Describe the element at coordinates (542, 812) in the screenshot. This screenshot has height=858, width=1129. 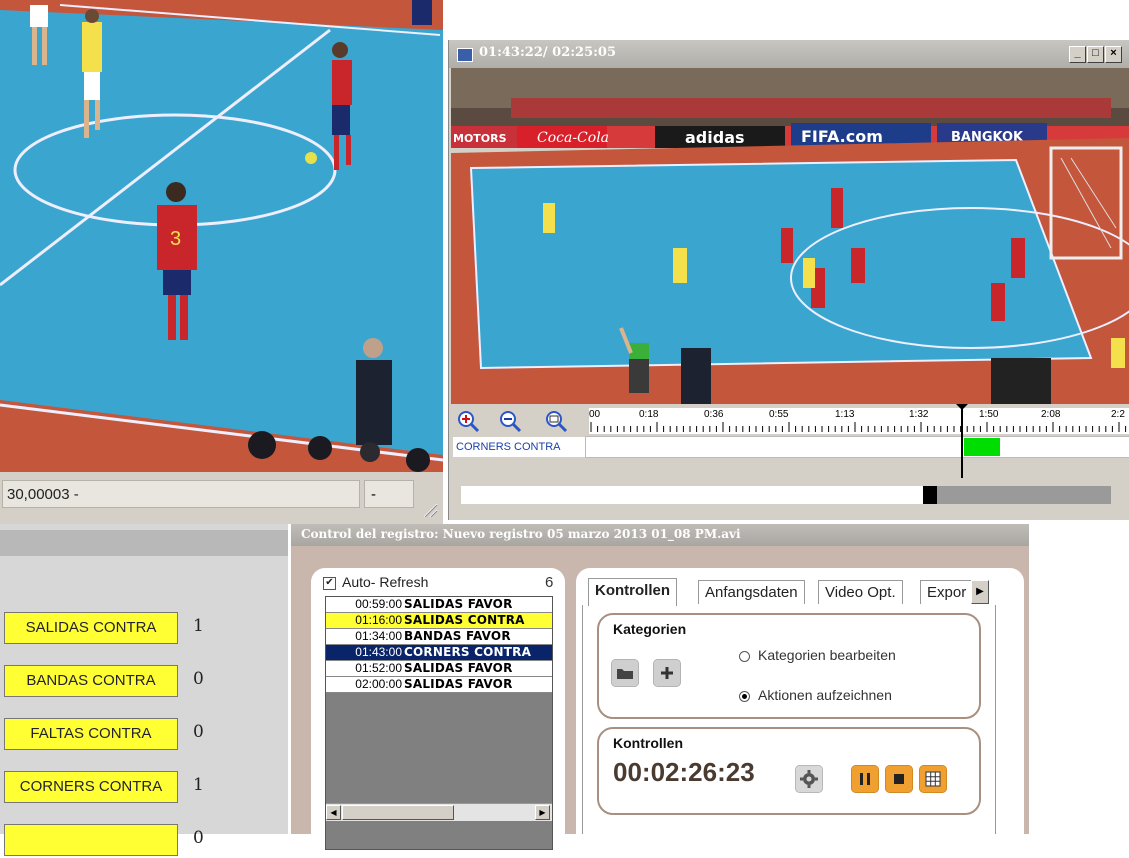
I see `scroll-right-icon: ▶` at that location.